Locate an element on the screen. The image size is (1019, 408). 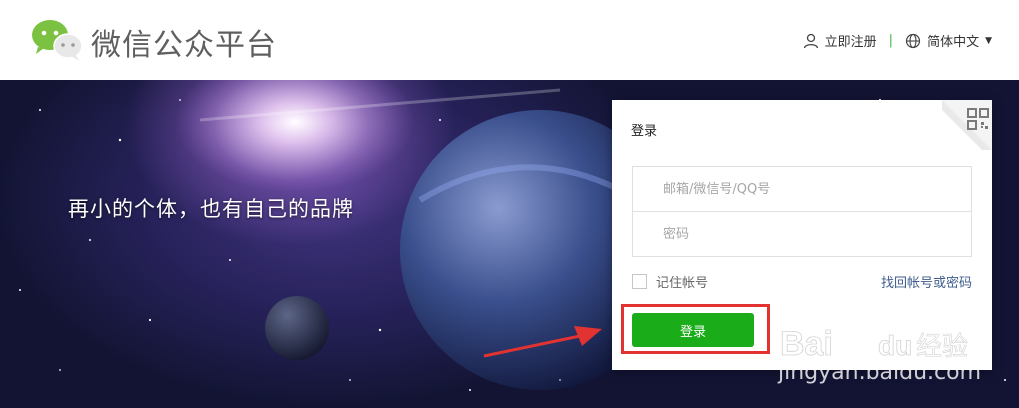
username-input is located at coordinates (802, 189).